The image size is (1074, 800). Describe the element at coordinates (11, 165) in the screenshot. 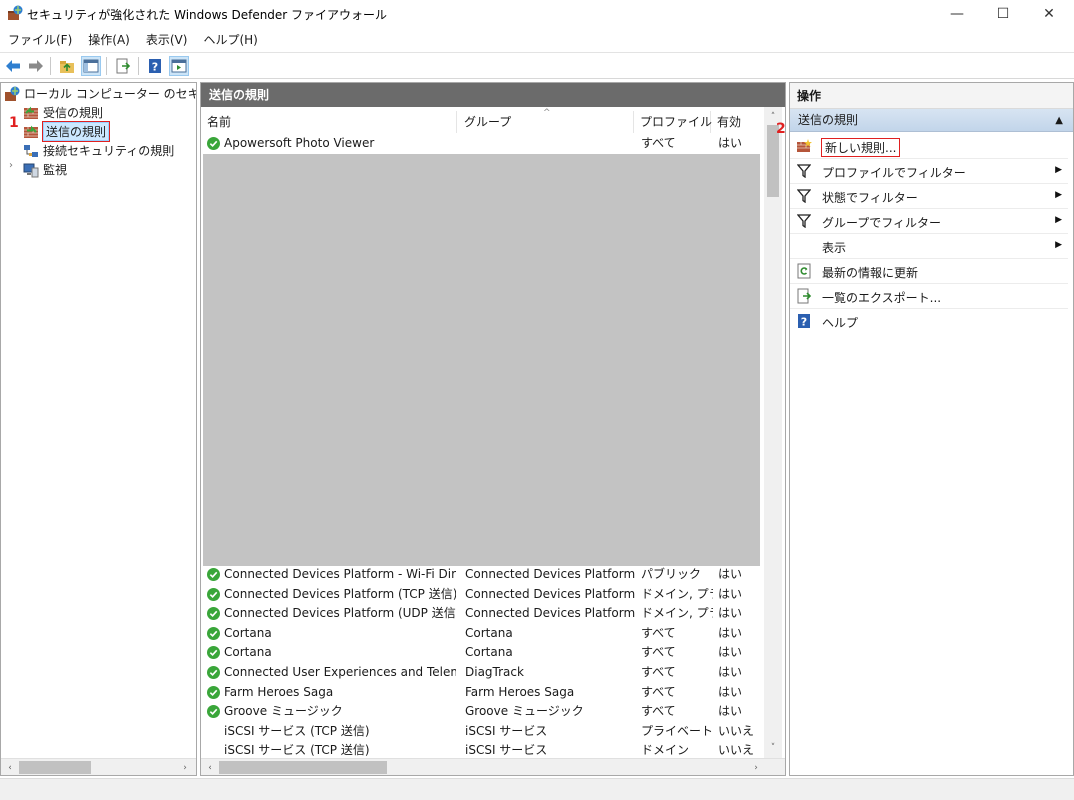

I see `tree-expander-icon: ›` at that location.